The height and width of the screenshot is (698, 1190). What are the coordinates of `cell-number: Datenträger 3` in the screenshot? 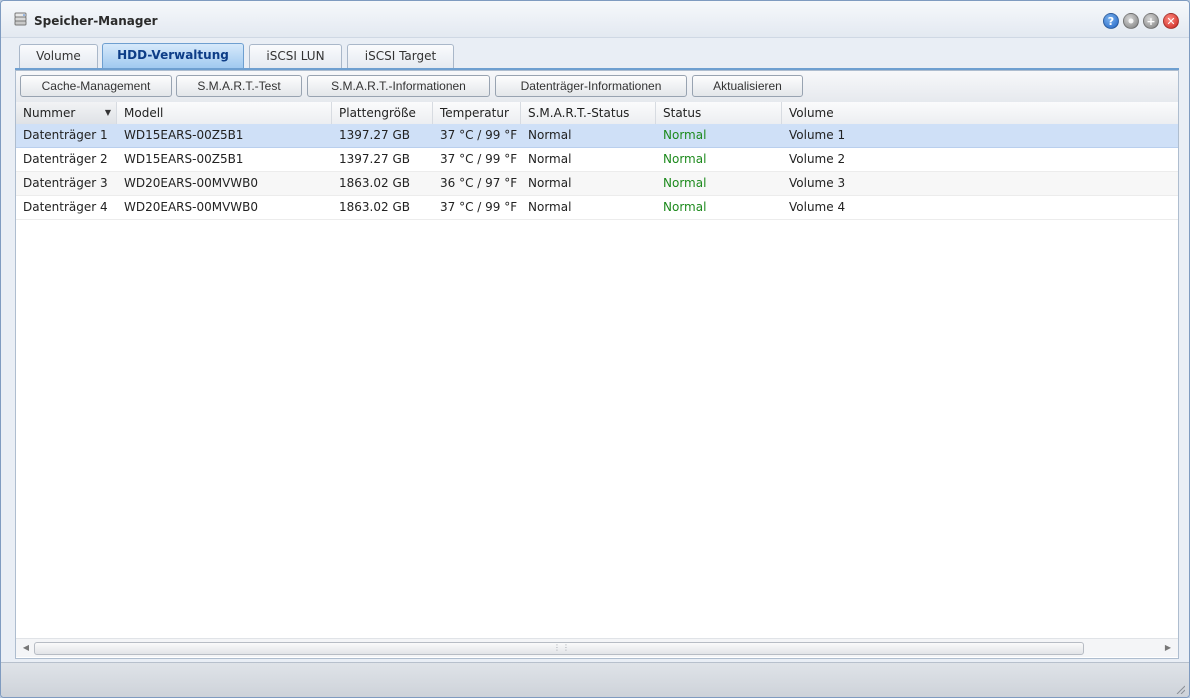 It's located at (65, 183).